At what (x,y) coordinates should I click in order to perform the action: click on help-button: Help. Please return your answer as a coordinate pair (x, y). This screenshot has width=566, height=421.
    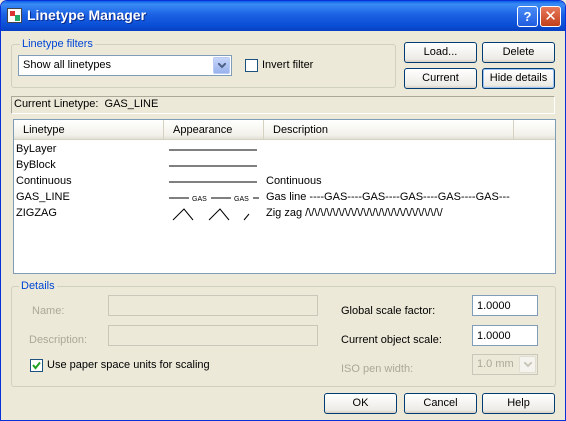
    Looking at the image, I should click on (518, 403).